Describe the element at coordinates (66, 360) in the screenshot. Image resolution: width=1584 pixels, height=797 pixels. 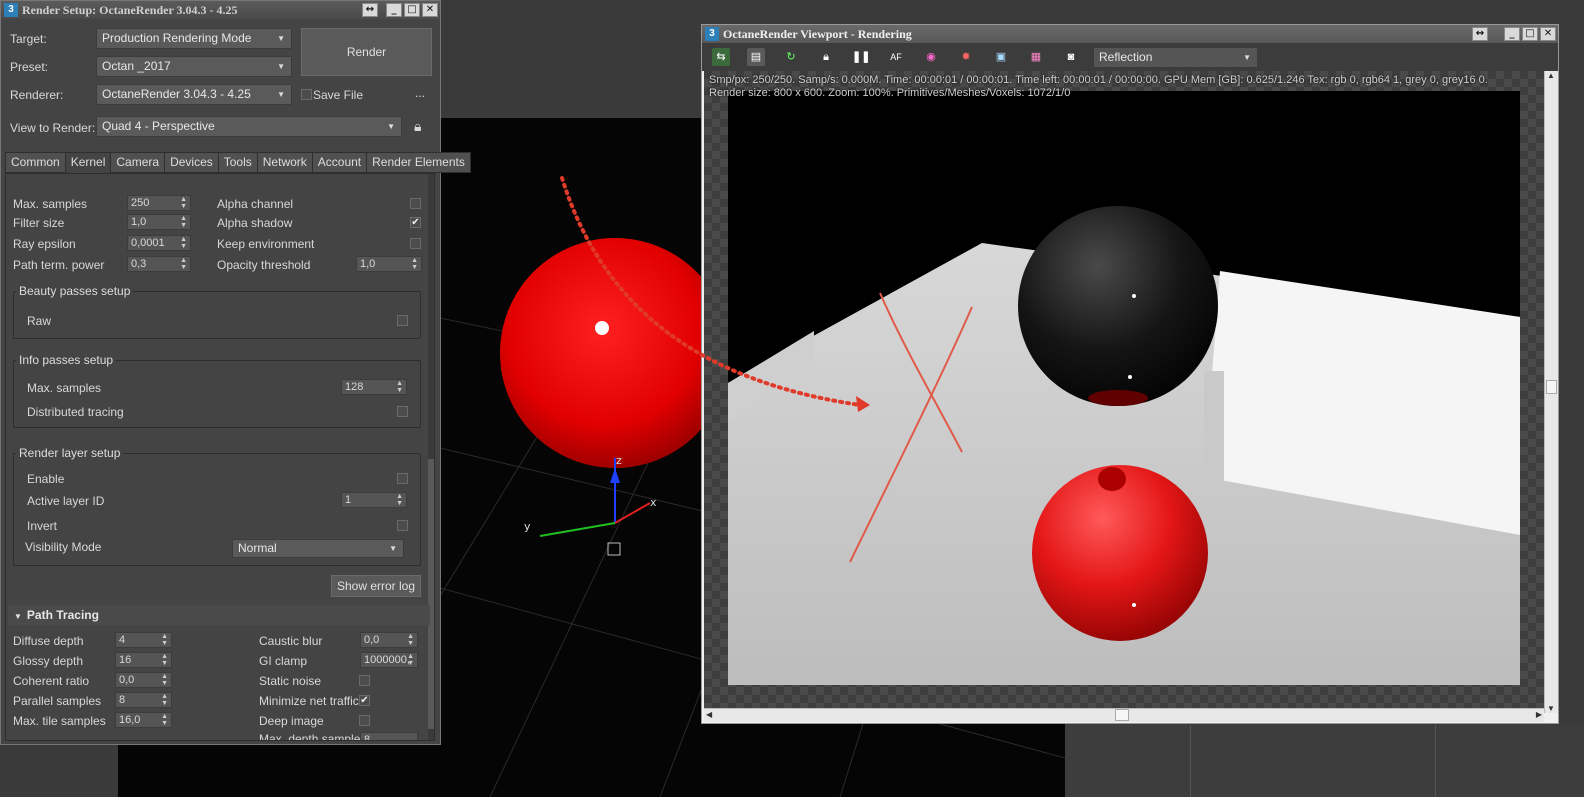
I see `info-title: Info passes setup` at that location.